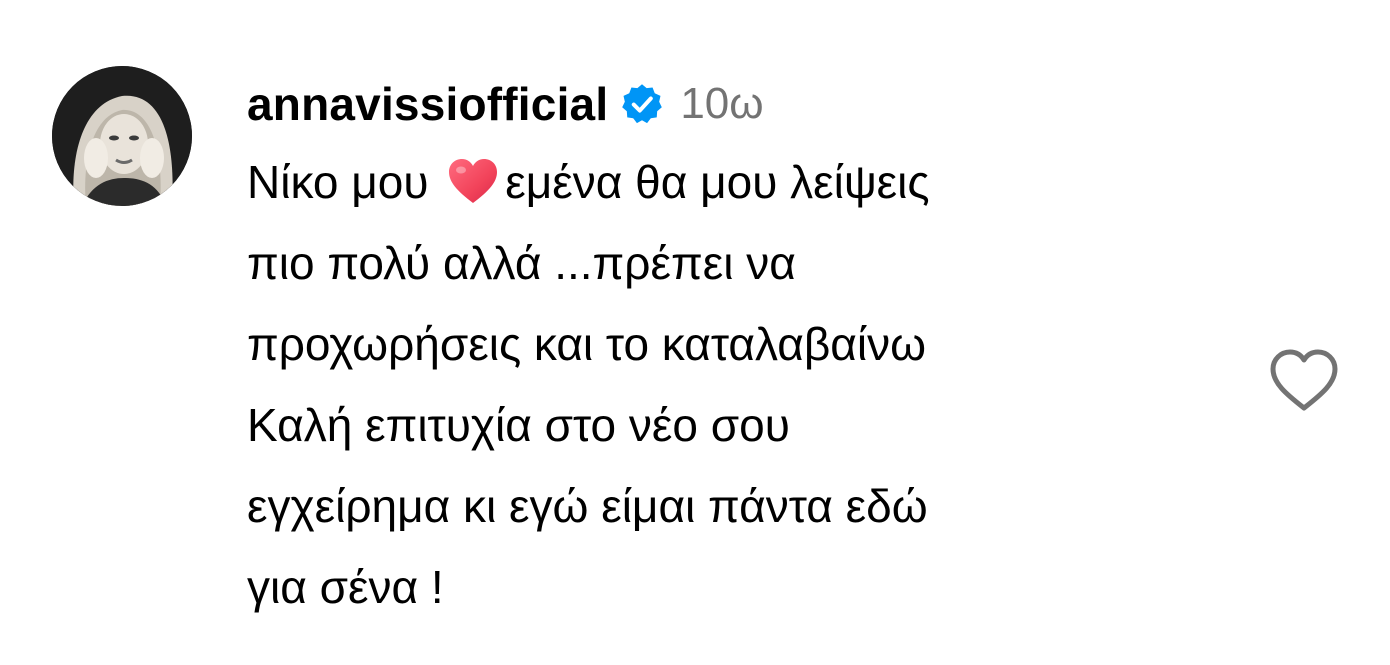  I want to click on comment-line-1: Νίκο μου εμένα θα μου λείψεις, so click(727, 182).